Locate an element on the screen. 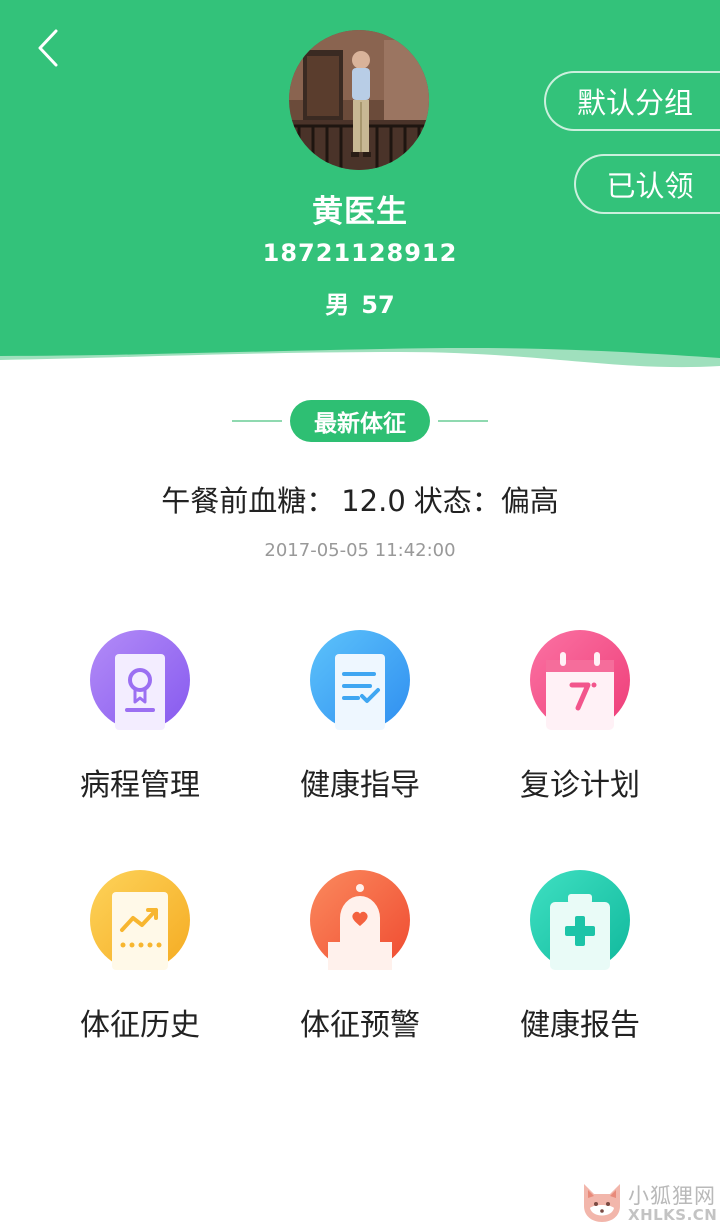 Image resolution: width=720 pixels, height=1230 pixels. menu-label: 健康指导 is located at coordinates (360, 785).